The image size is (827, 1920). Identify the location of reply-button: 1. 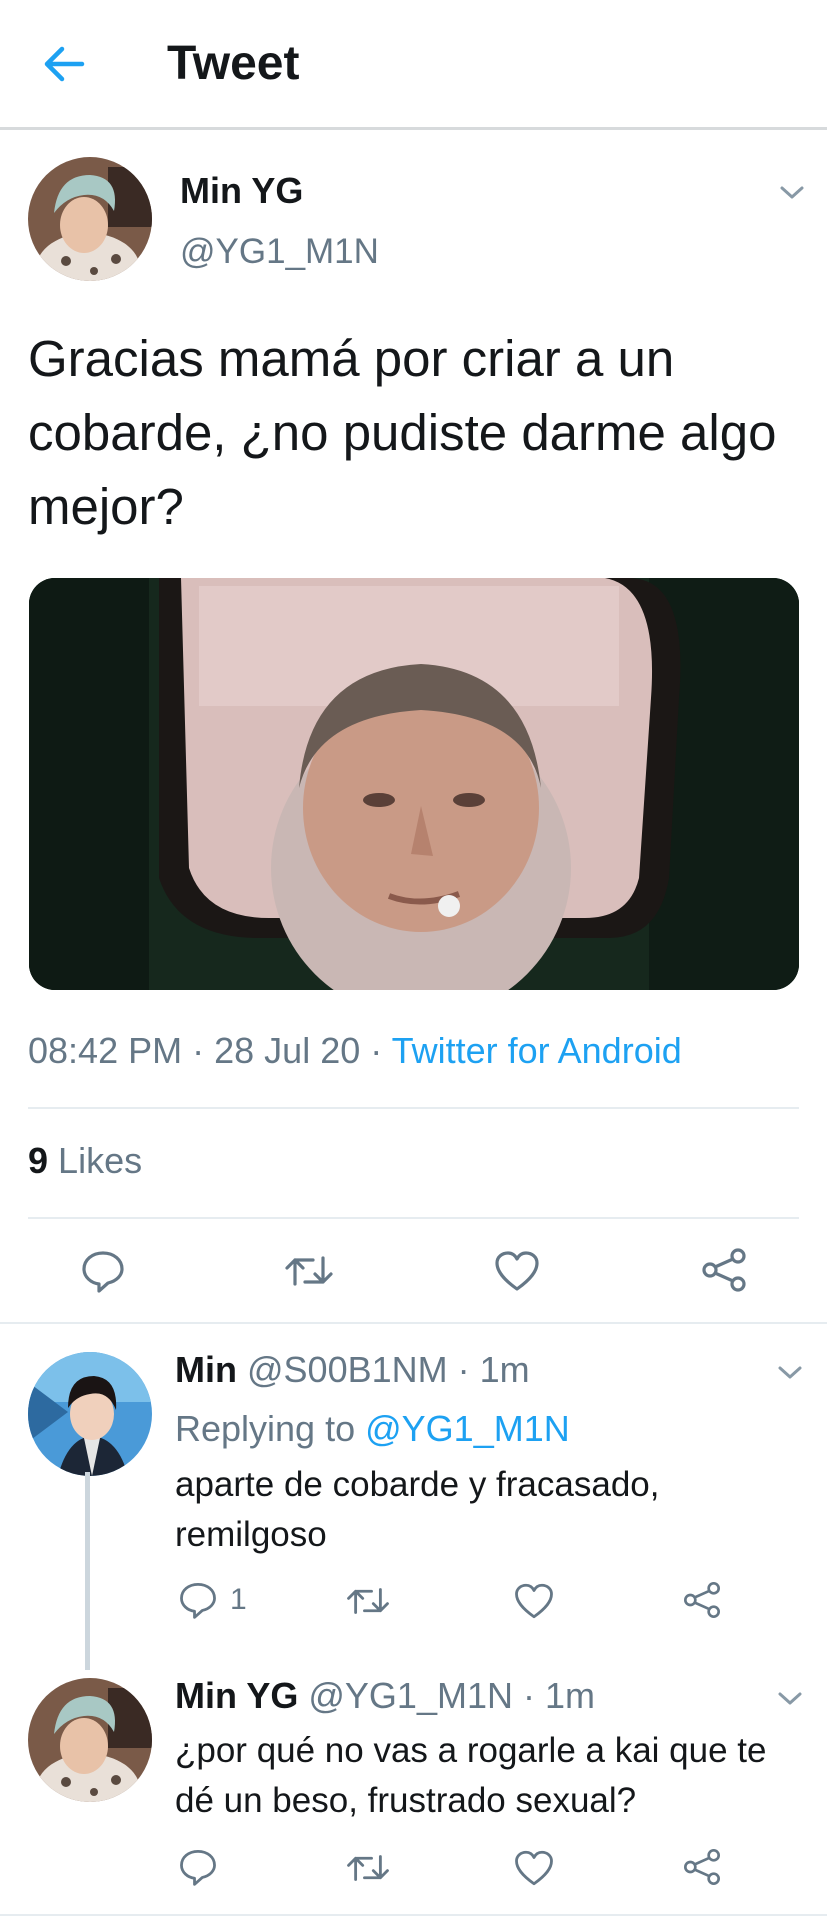
(212, 1600).